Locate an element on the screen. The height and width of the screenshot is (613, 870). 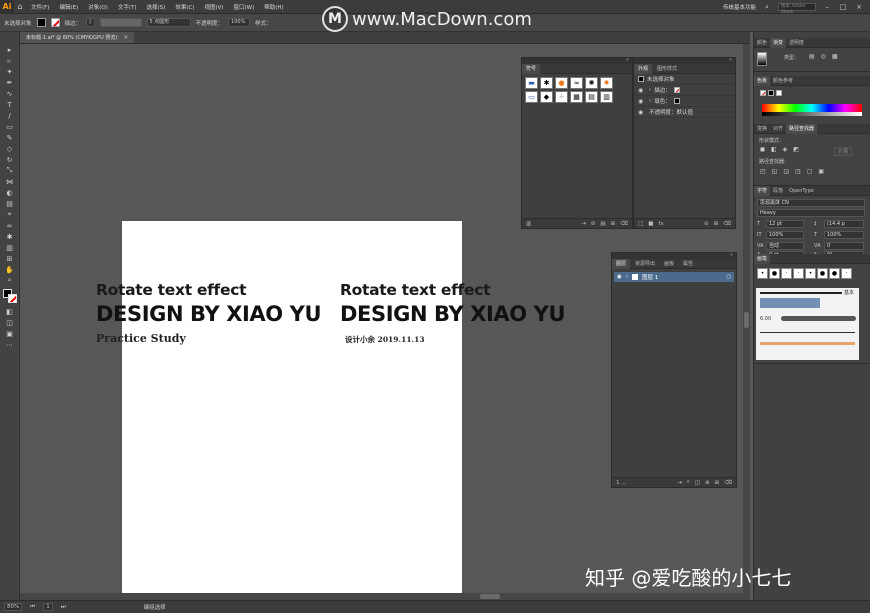
close-tab-icon: × is located at coordinates (125, 37).